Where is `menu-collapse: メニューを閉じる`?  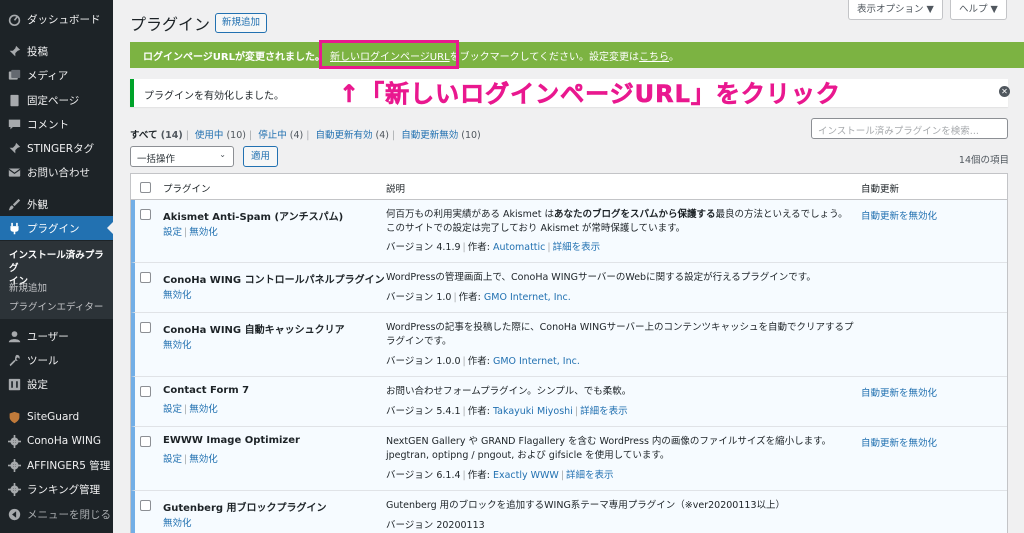 menu-collapse: メニューを閉じる is located at coordinates (56, 514).